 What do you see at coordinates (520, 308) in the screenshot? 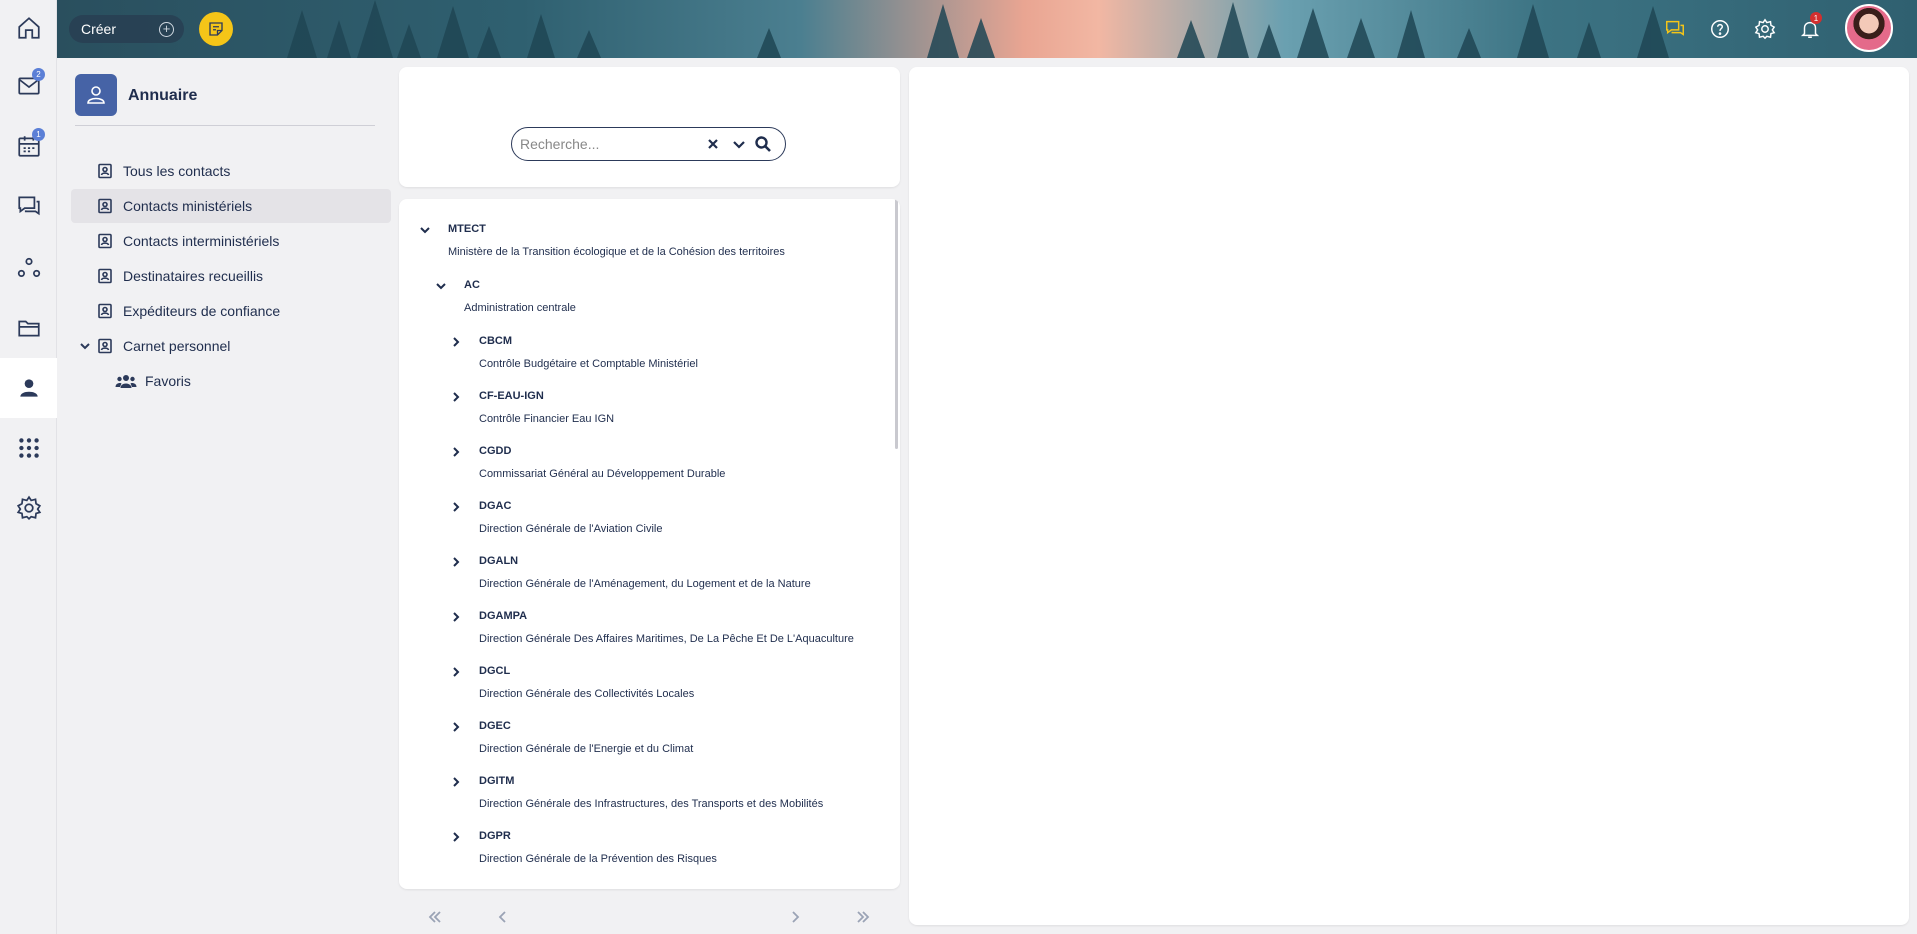
I see `node-description: Administration centrale` at bounding box center [520, 308].